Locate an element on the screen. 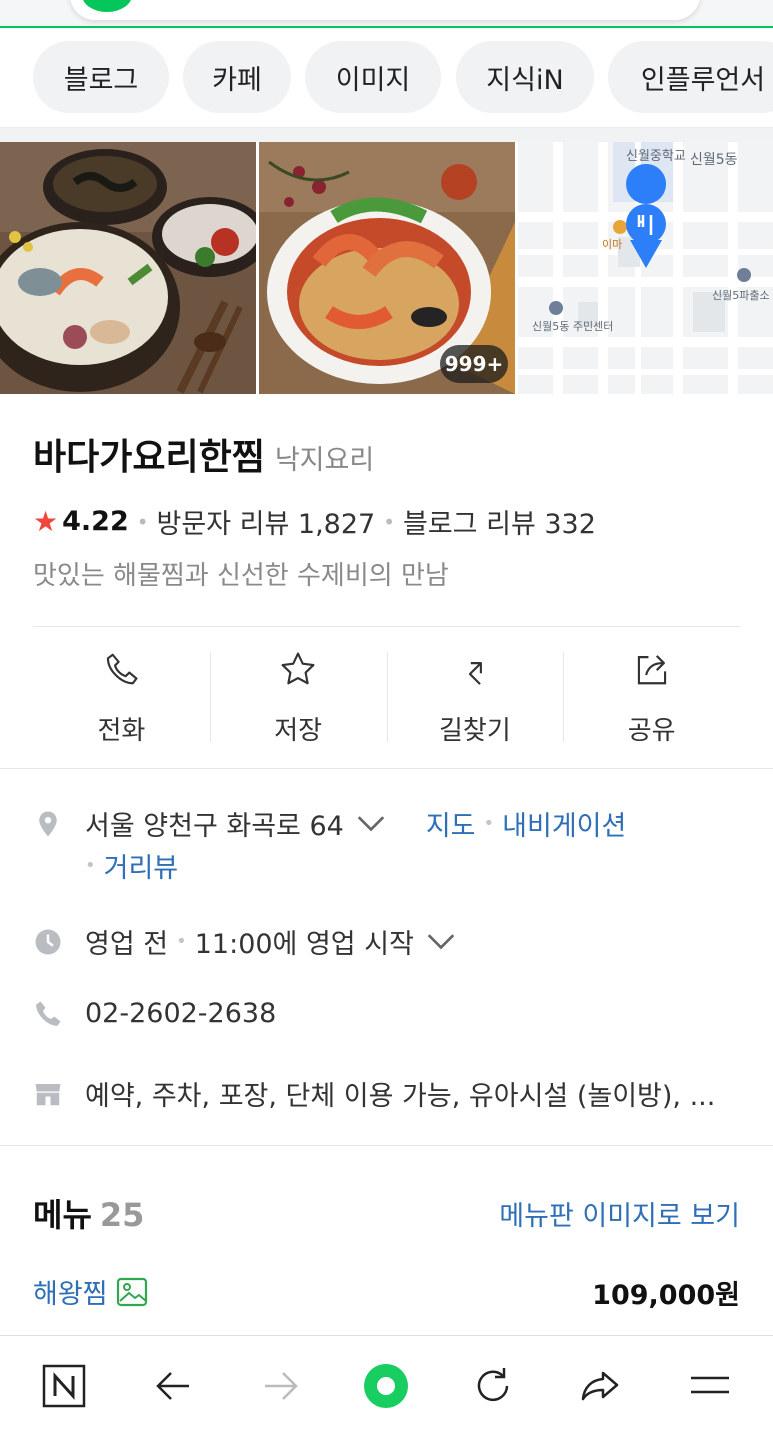  menu-header: 메뉴 25 is located at coordinates (88, 1213).